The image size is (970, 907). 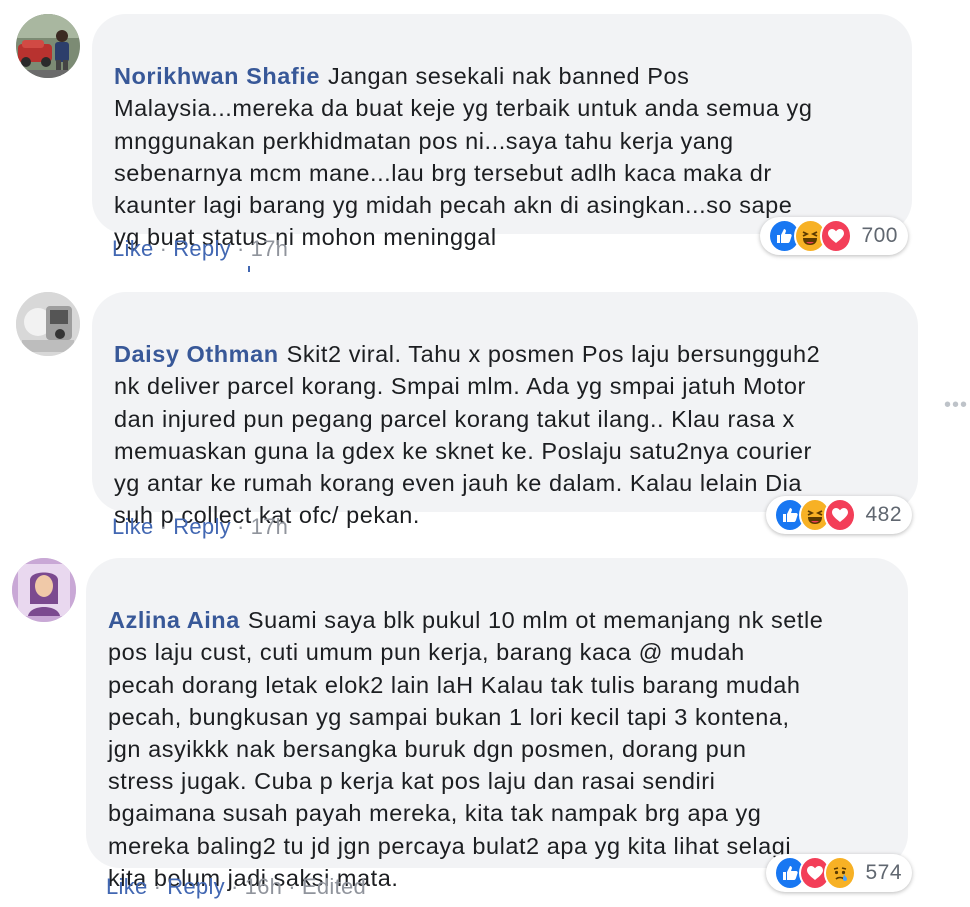 What do you see at coordinates (884, 514) in the screenshot?
I see `reaction-count: 482` at bounding box center [884, 514].